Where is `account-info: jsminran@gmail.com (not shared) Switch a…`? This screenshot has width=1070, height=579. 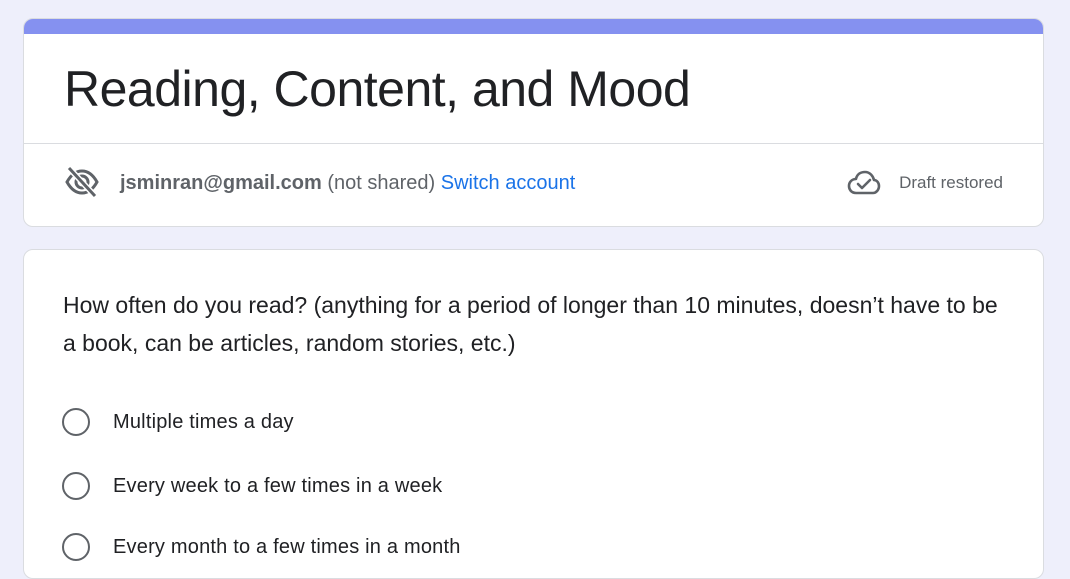 account-info: jsminran@gmail.com (not shared) Switch a… is located at coordinates (347, 183).